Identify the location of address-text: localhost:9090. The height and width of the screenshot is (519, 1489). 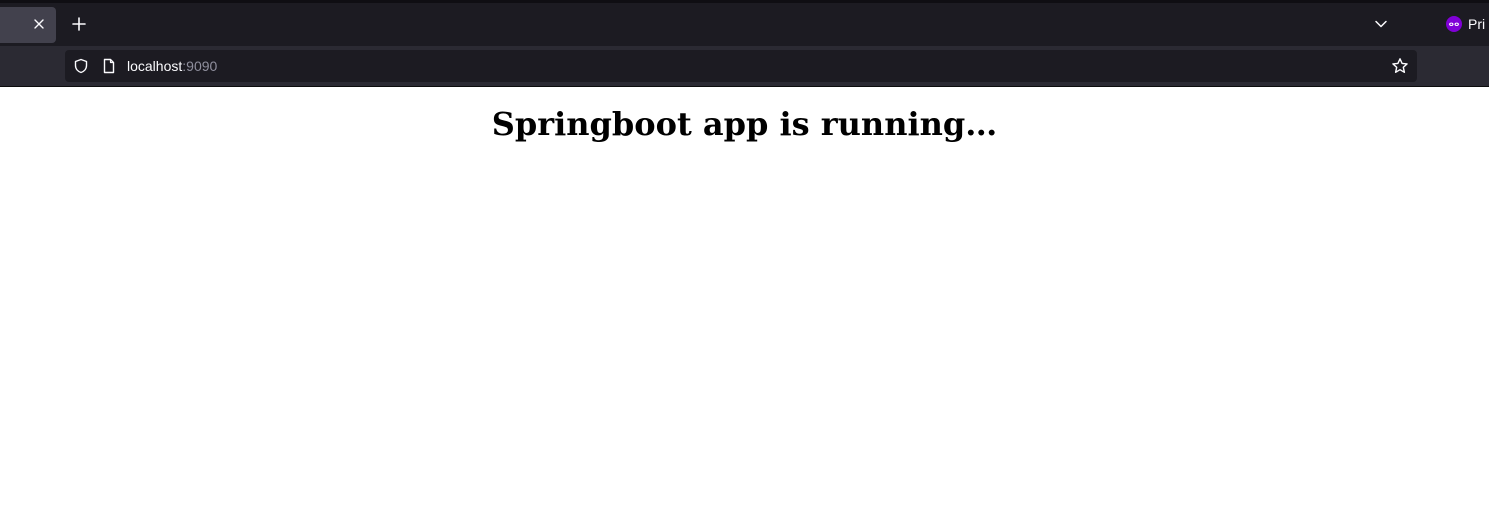
(172, 66).